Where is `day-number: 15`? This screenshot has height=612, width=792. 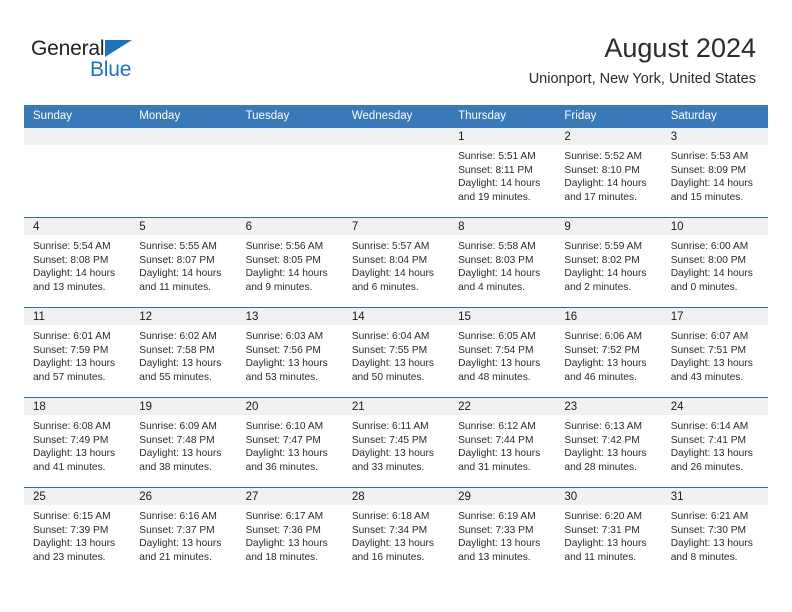 day-number: 15 is located at coordinates (502, 316).